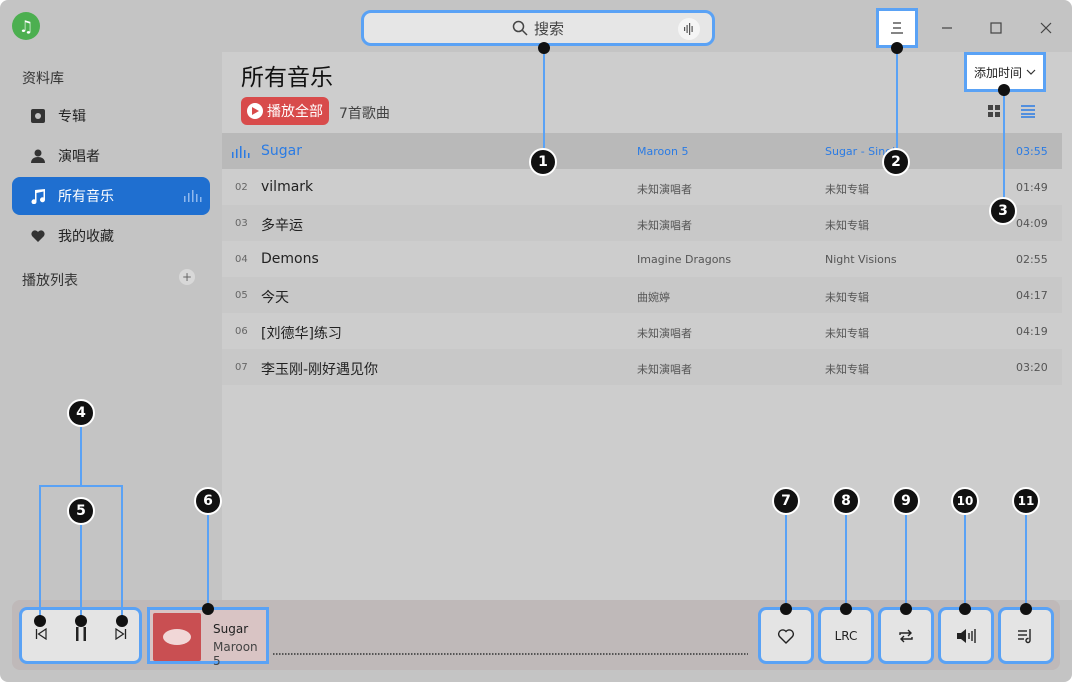 Image resolution: width=1072 pixels, height=682 pixels. I want to click on person-icon, so click(38, 156).